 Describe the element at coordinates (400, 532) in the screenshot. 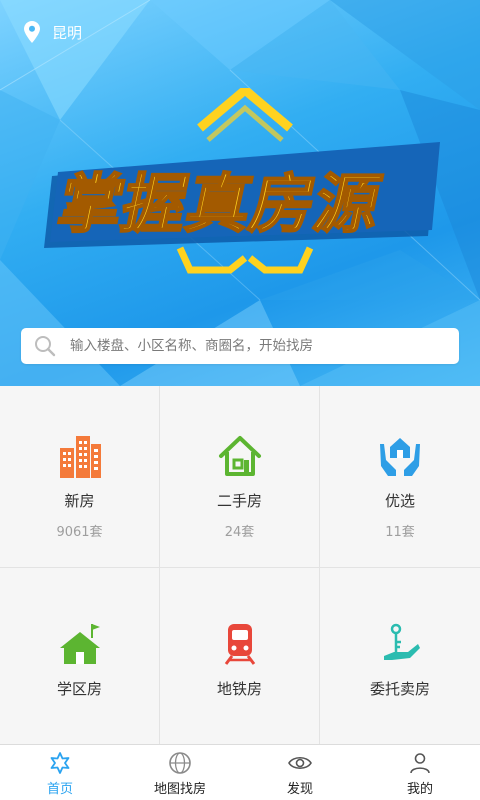

I see `category-count: 11套` at that location.